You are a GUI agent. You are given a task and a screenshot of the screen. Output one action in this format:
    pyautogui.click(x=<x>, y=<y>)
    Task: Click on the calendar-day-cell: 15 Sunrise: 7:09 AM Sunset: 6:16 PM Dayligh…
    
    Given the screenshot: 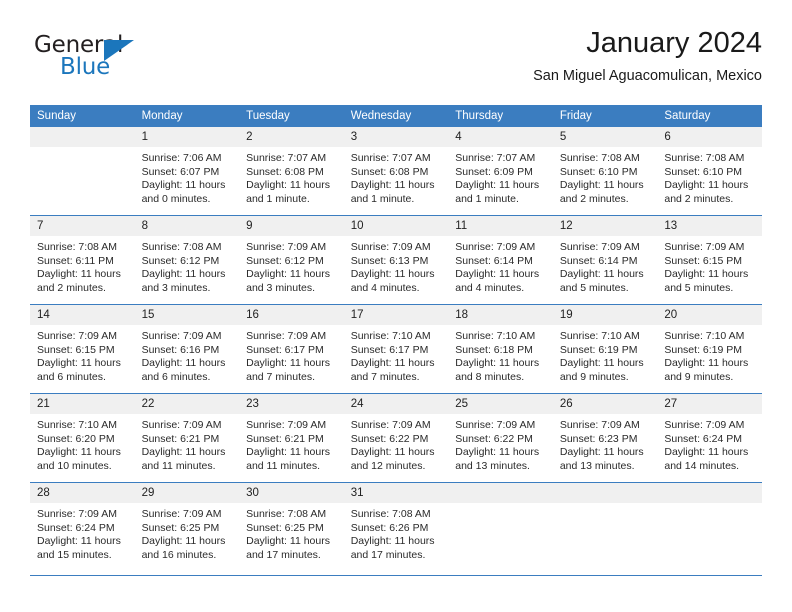 What is the action you would take?
    pyautogui.click(x=187, y=349)
    